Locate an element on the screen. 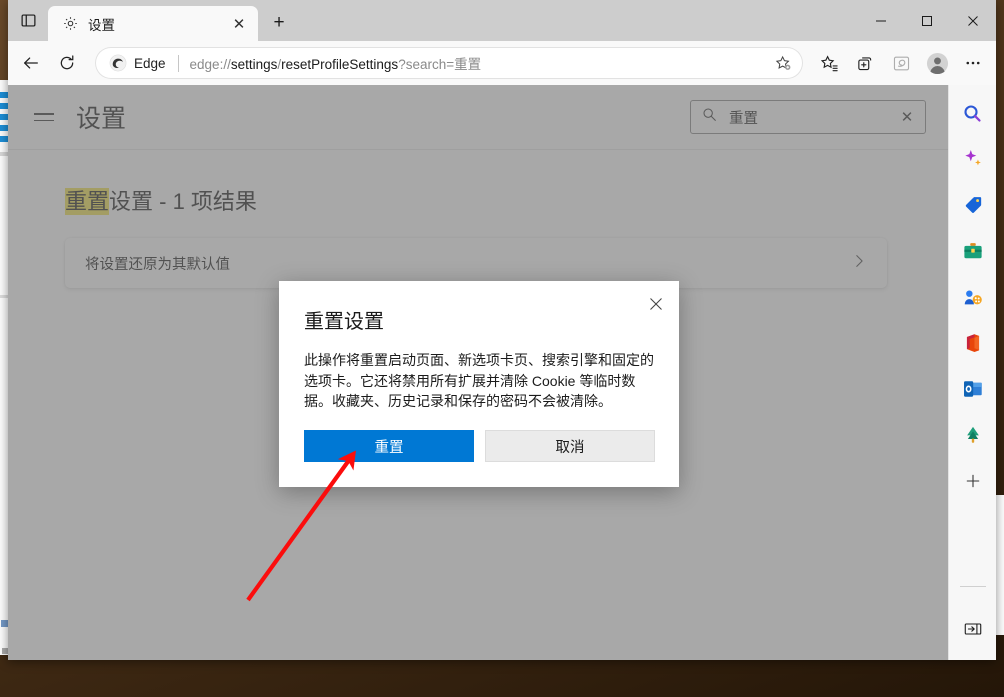  dialog-close-icon is located at coordinates (656, 304).